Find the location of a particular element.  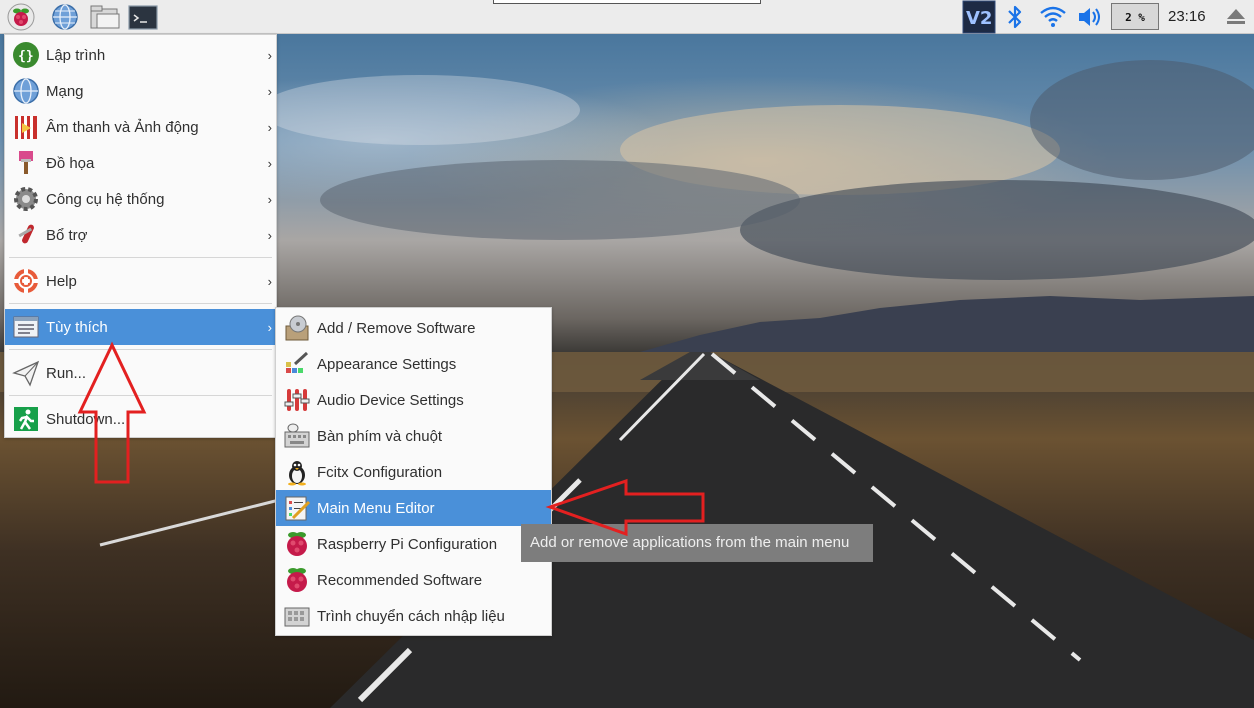

appearance-settings-icon is located at coordinates (297, 364).